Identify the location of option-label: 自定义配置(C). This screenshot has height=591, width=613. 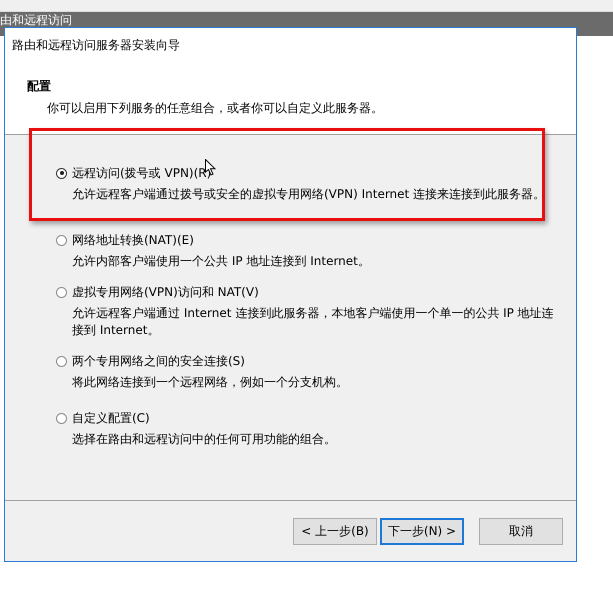
(111, 418).